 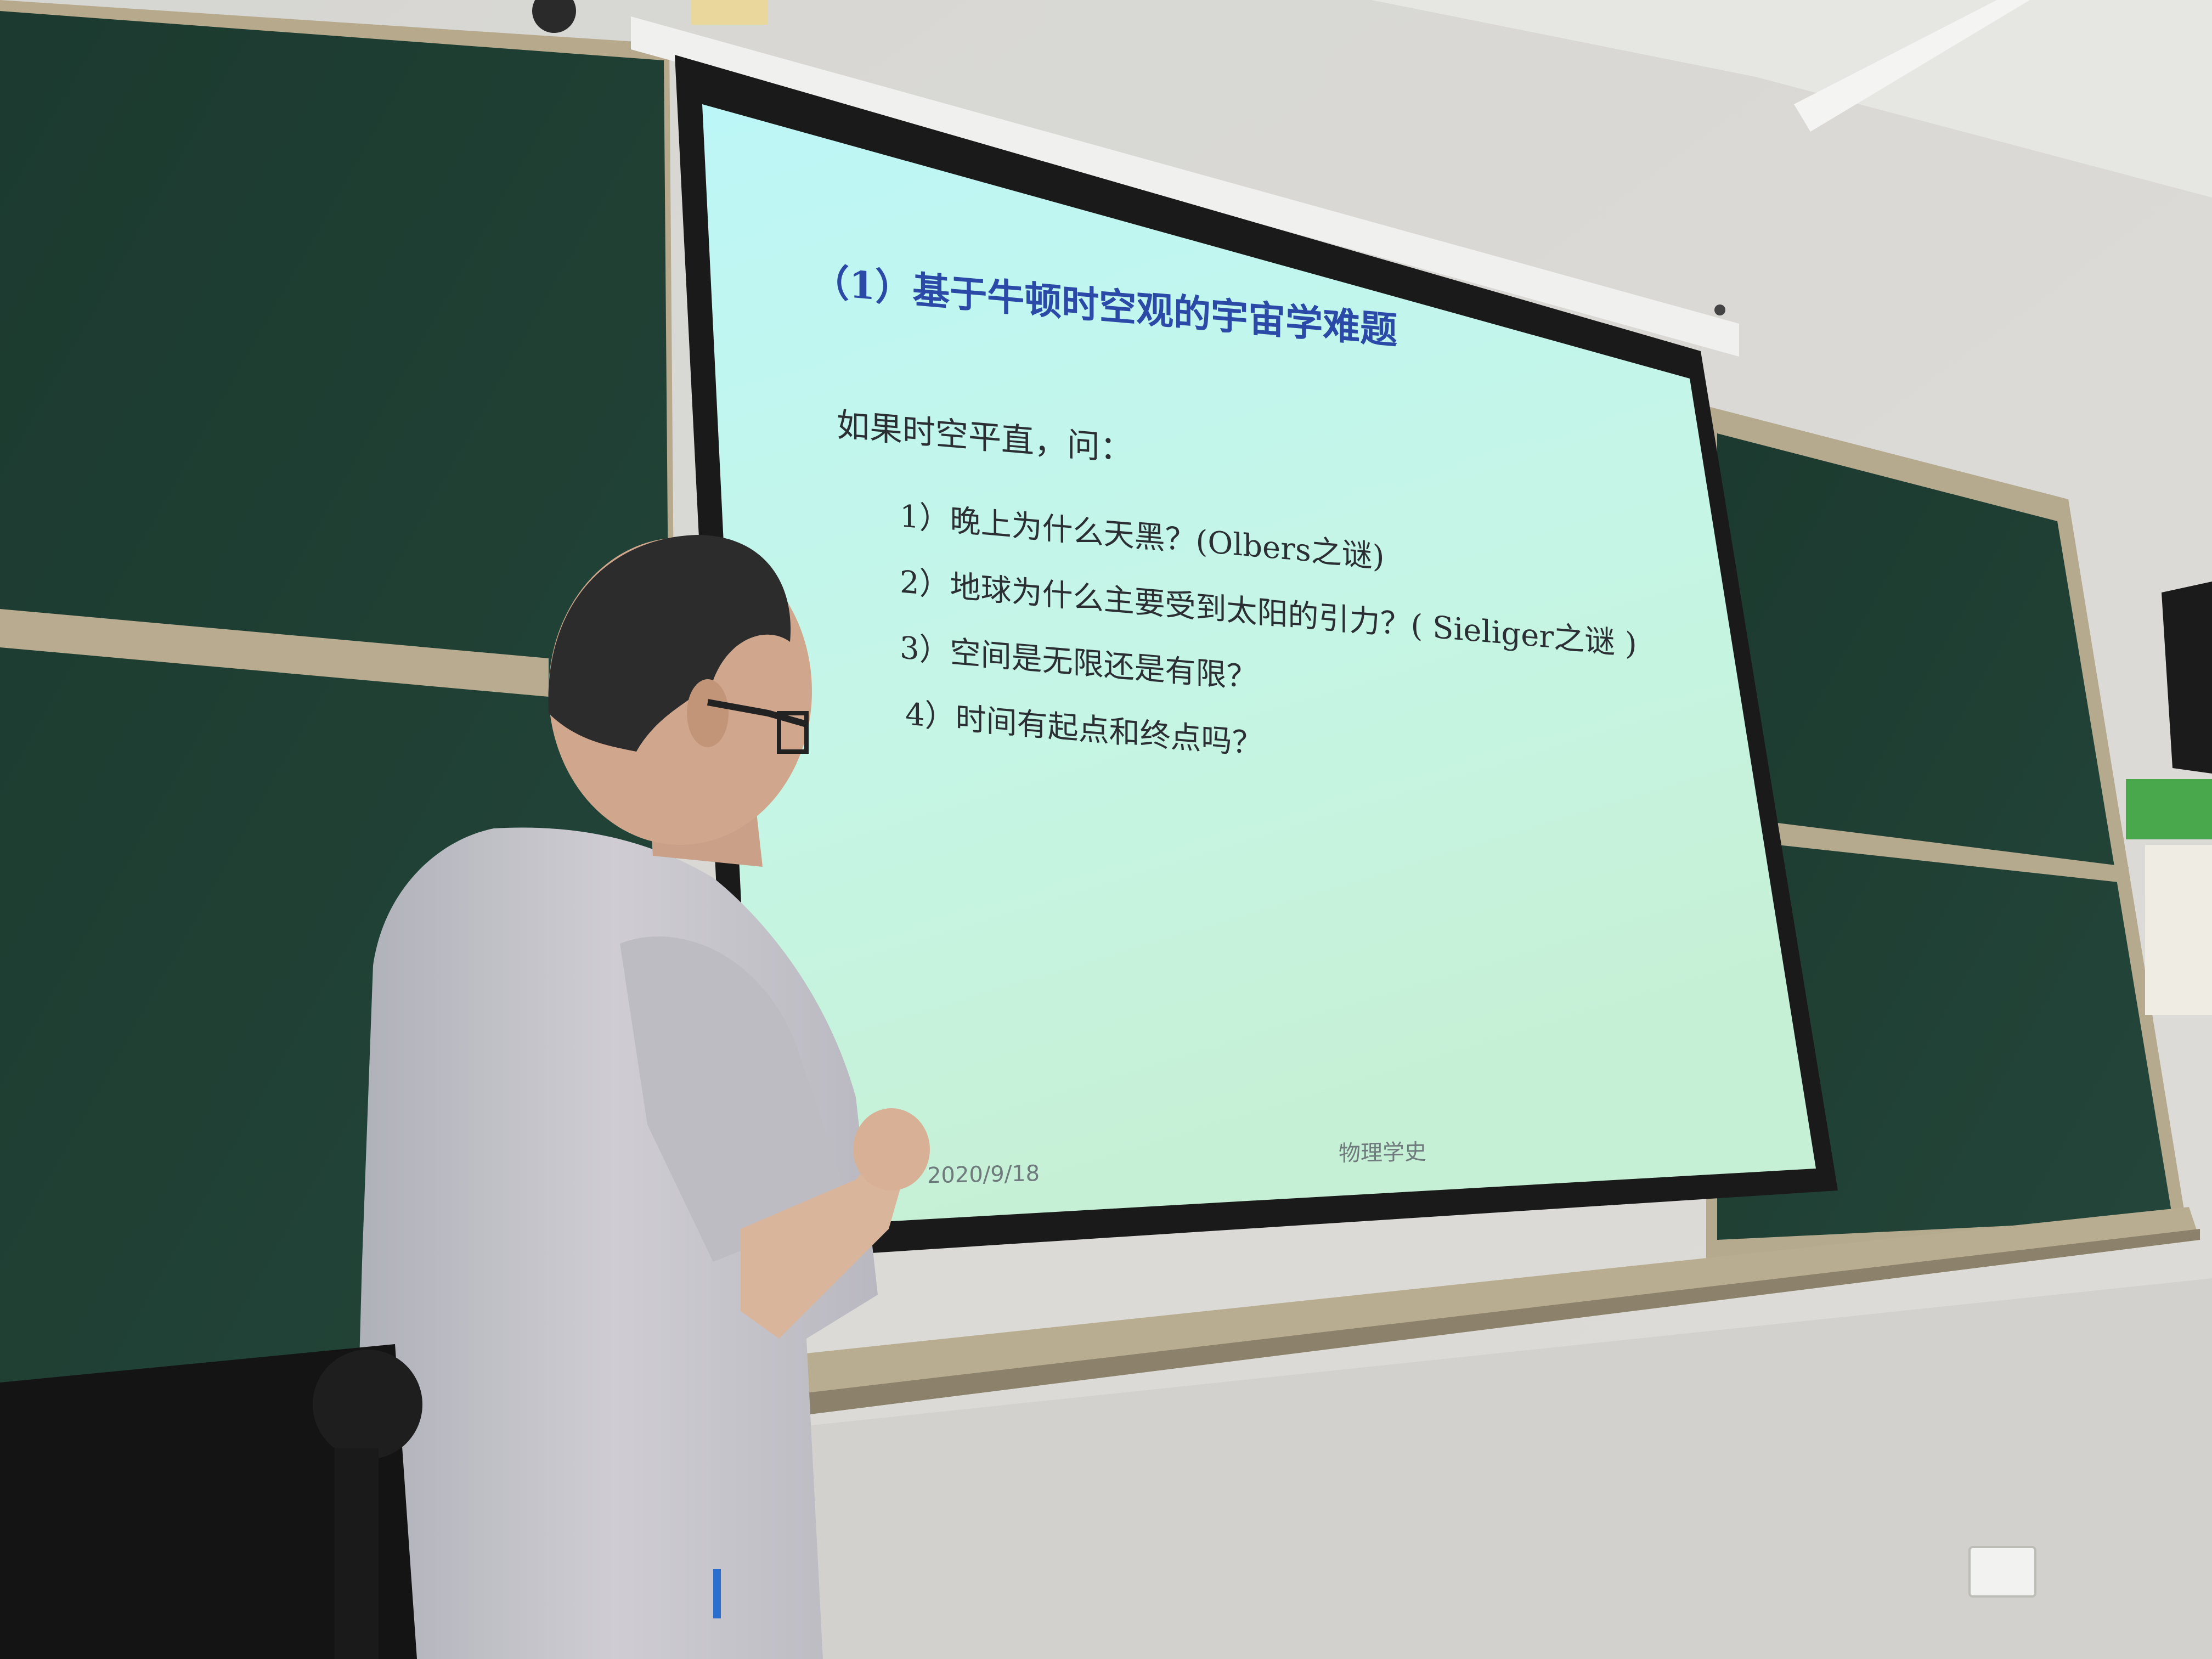 What do you see at coordinates (211, 1501) in the screenshot?
I see `foreground-monitor` at bounding box center [211, 1501].